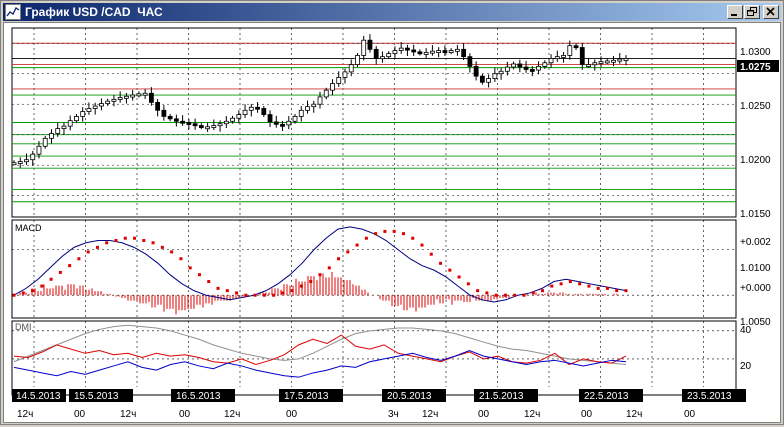 Image resolution: width=784 pixels, height=427 pixels. Describe the element at coordinates (734, 15) in the screenshot. I see `minimize-icon` at that location.